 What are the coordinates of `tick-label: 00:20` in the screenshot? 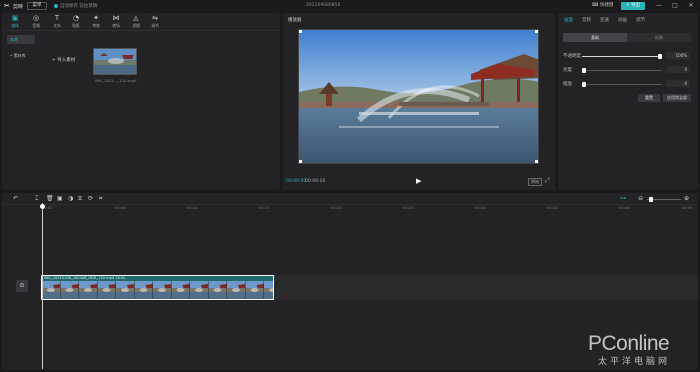 It's located at (336, 208).